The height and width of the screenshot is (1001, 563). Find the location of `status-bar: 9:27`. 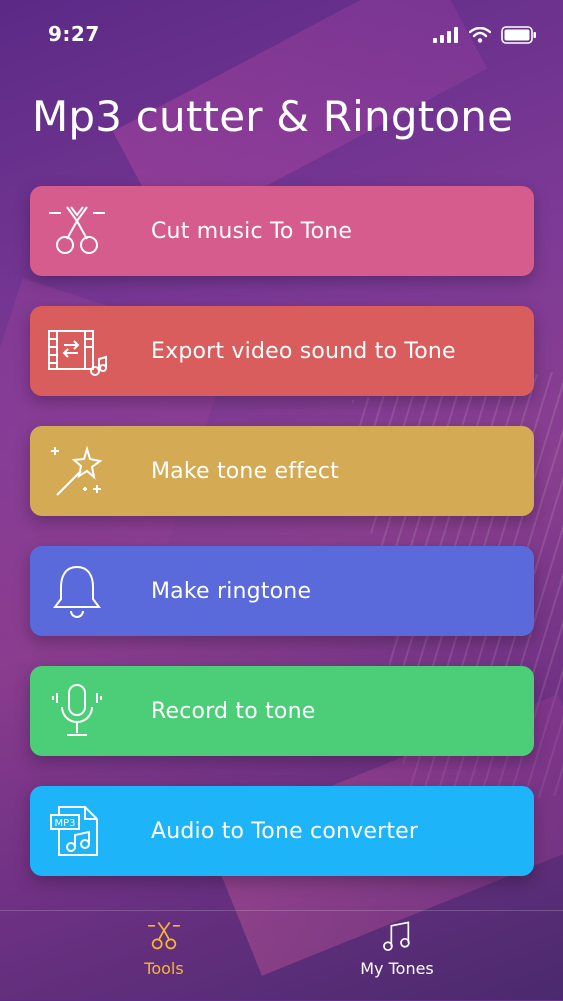

status-bar: 9:27 is located at coordinates (281, 35).